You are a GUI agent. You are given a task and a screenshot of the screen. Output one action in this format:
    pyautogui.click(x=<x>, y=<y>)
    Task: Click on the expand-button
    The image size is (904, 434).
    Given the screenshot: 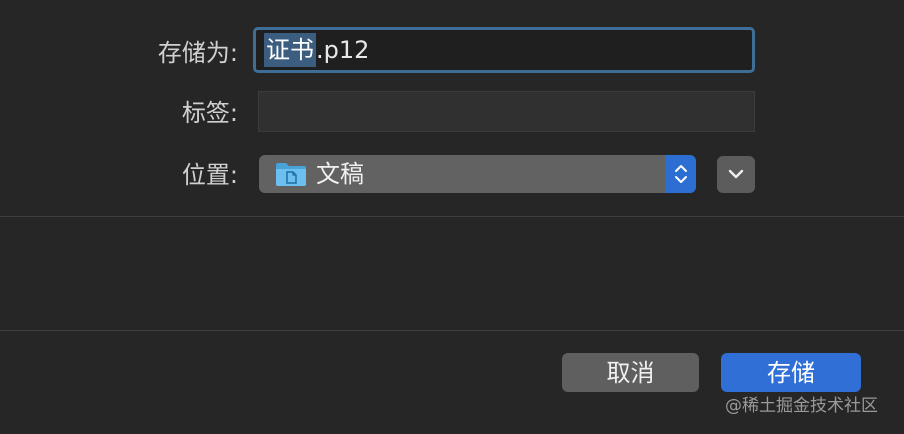 What is the action you would take?
    pyautogui.click(x=736, y=174)
    